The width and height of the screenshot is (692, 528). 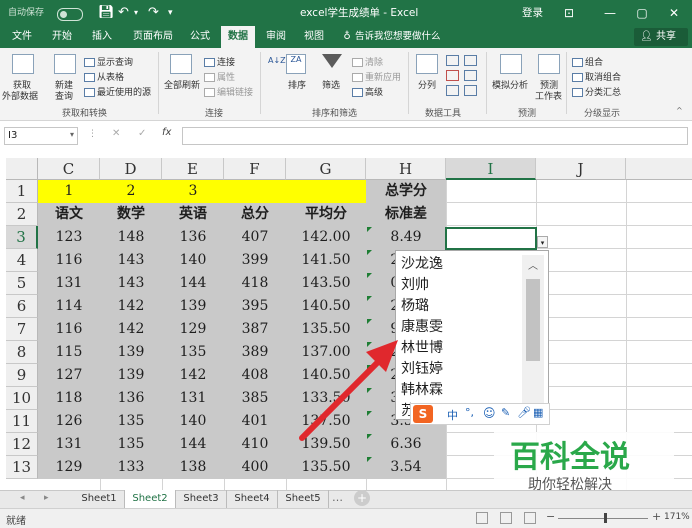 I want to click on sheet-tab-sheet1: Sheet1, so click(x=99, y=499).